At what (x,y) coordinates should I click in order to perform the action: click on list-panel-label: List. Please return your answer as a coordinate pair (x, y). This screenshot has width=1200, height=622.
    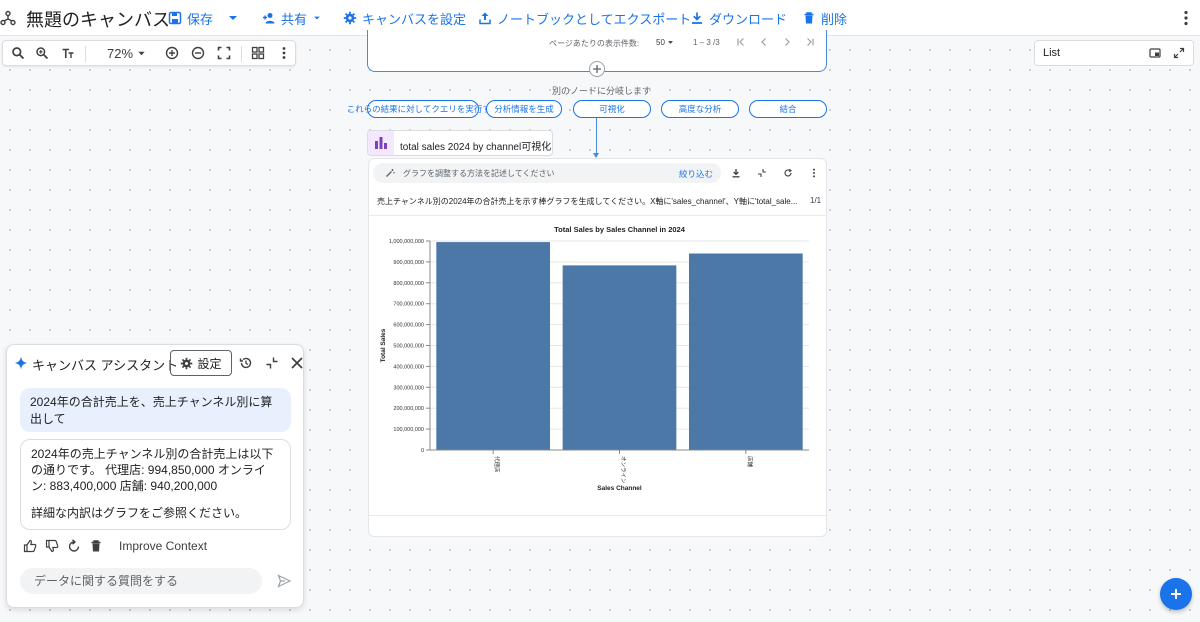
    Looking at the image, I should click on (1052, 53).